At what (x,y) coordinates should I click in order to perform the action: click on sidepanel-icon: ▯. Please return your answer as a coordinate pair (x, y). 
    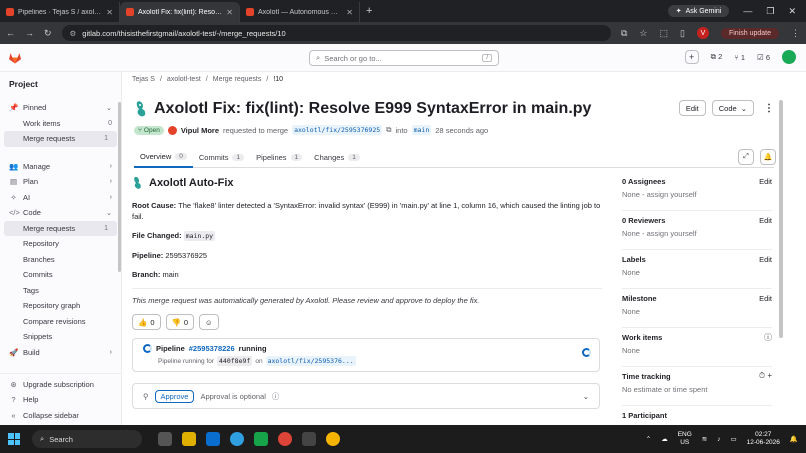
    Looking at the image, I should click on (682, 33).